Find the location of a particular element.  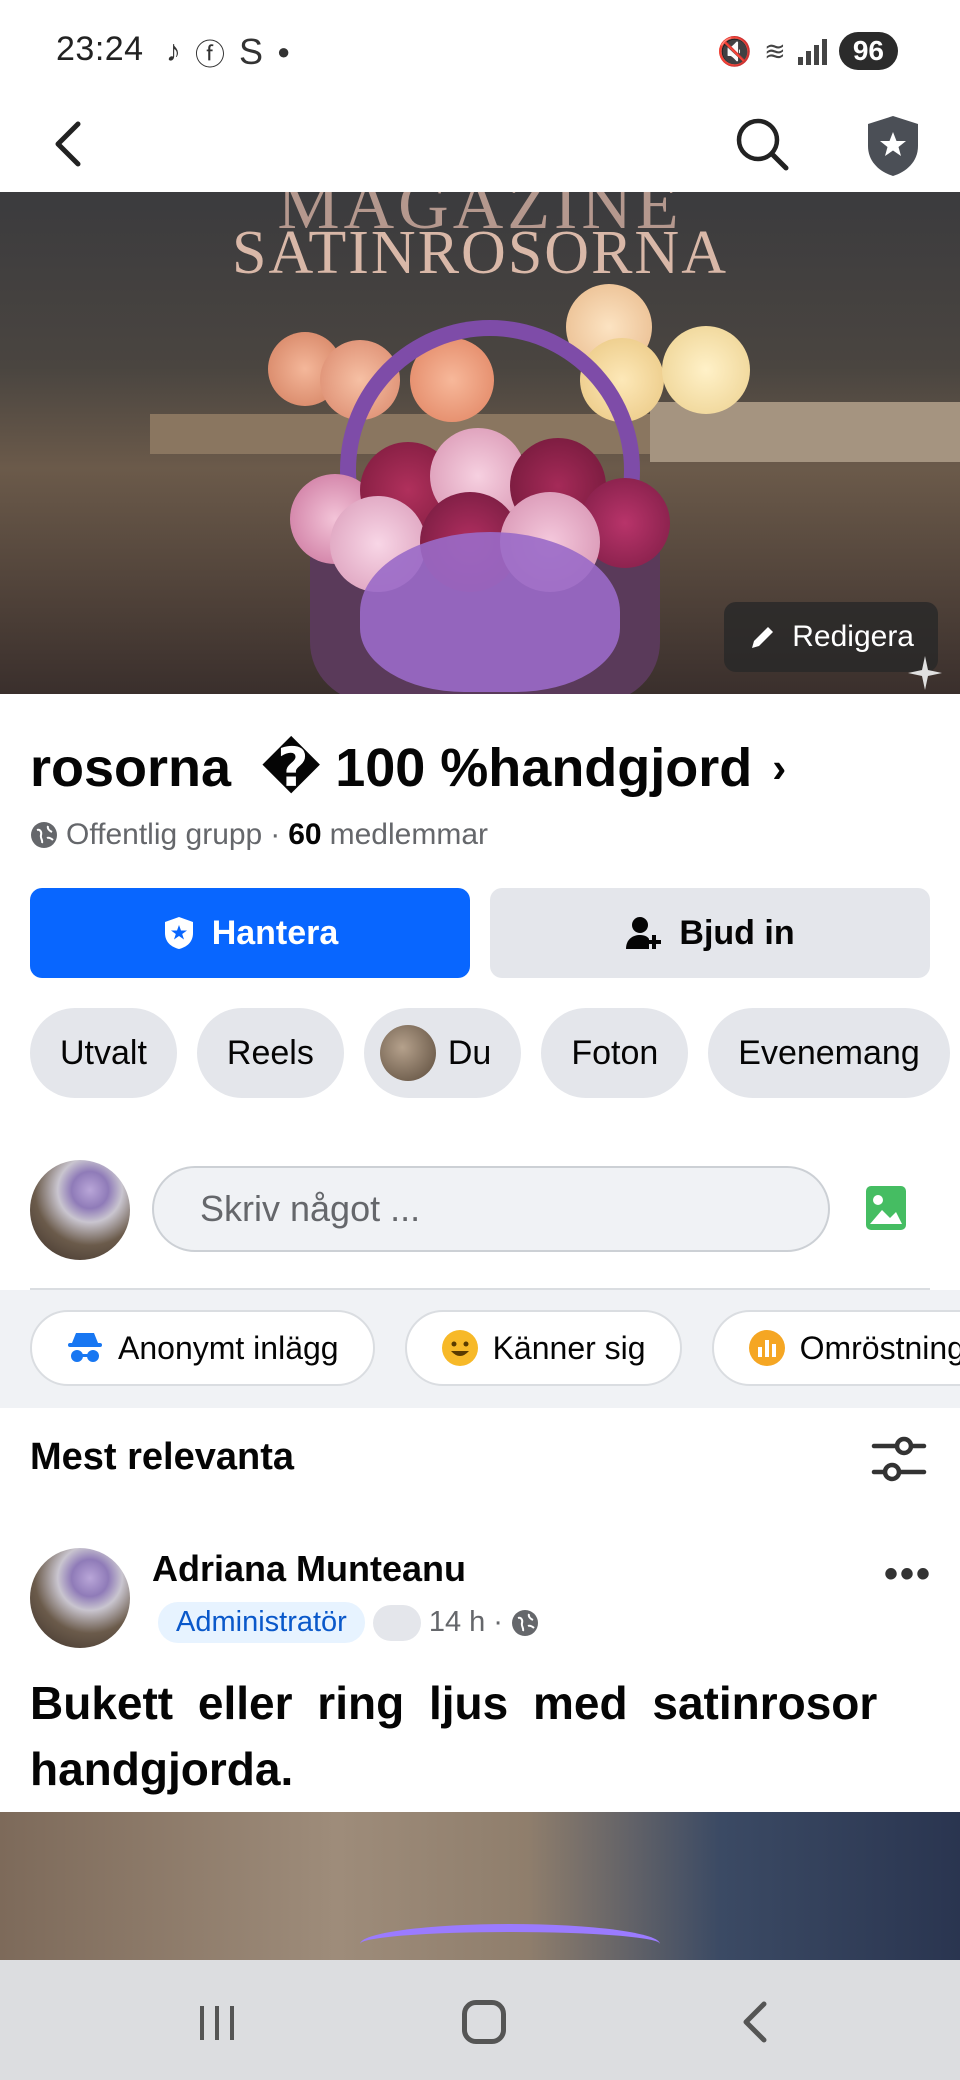

edit-cover-button: Redigera is located at coordinates (831, 637).